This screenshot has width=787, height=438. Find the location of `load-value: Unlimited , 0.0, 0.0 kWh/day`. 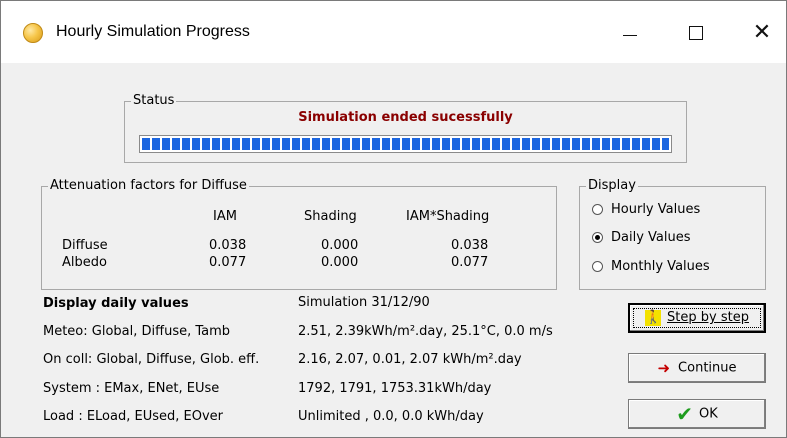

load-value: Unlimited , 0.0, 0.0 kWh/day is located at coordinates (391, 416).